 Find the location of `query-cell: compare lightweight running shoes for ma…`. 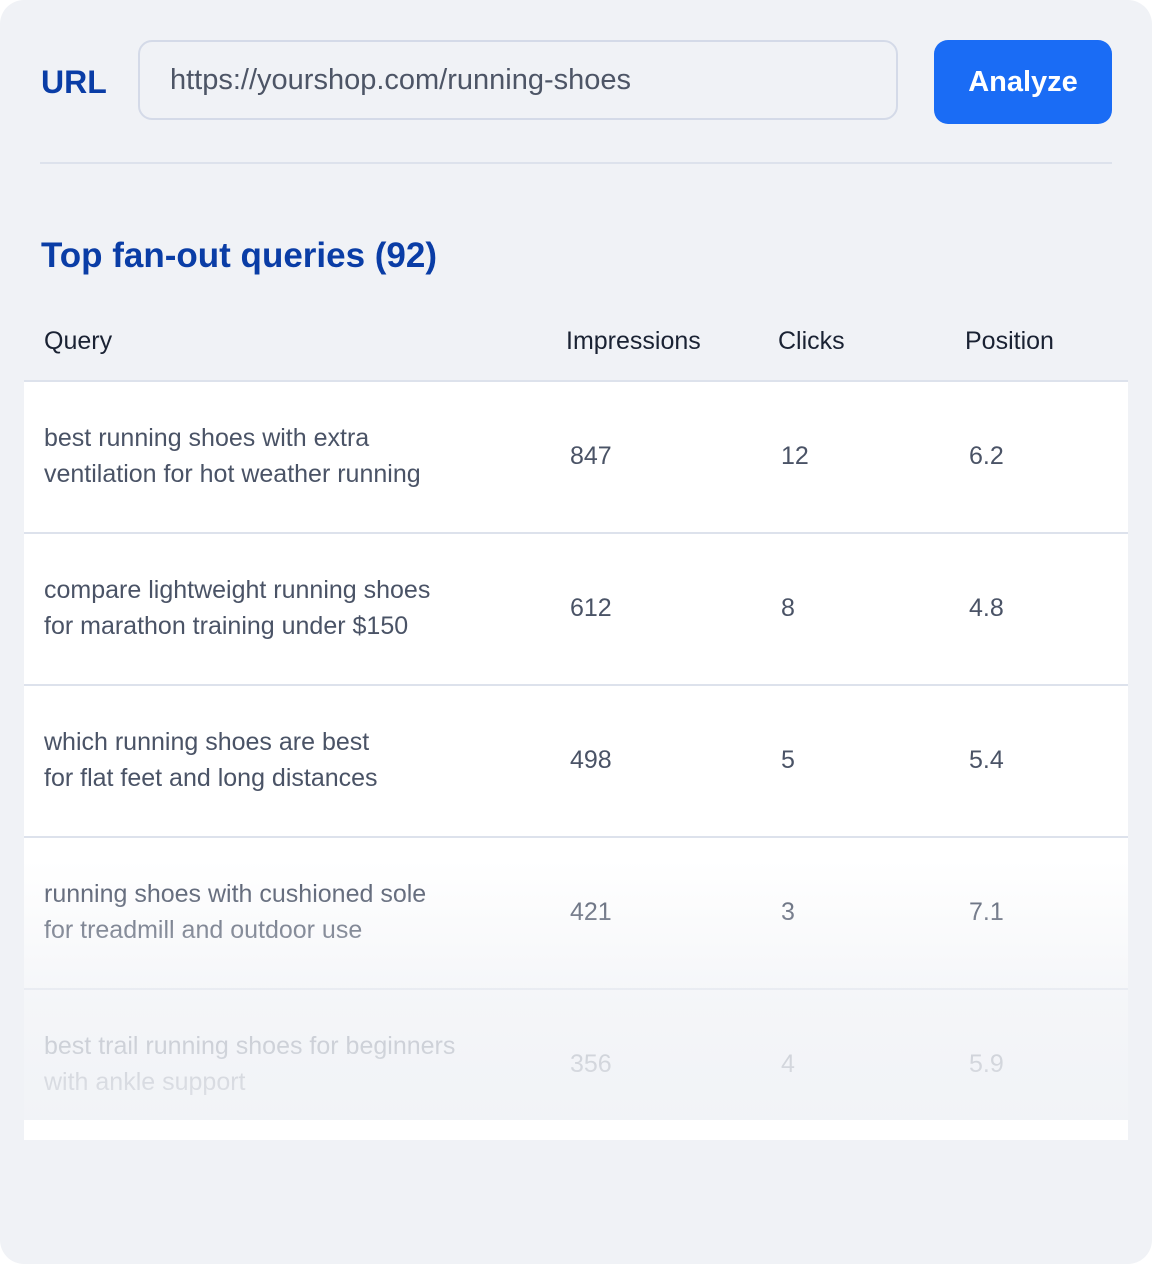

query-cell: compare lightweight running shoes for ma… is located at coordinates (284, 608).